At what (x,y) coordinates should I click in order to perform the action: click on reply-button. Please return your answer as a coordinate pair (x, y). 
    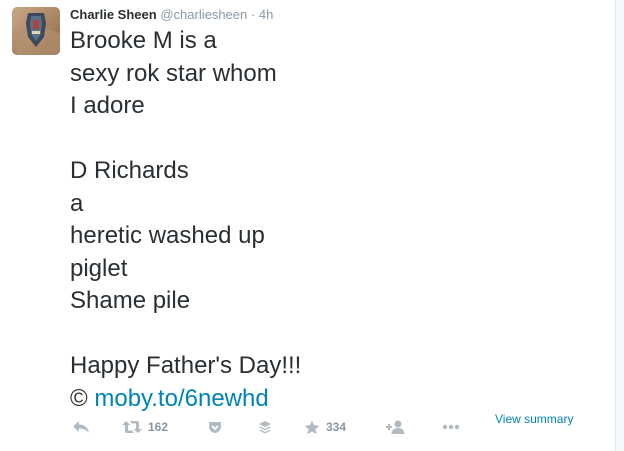
    Looking at the image, I should click on (81, 427).